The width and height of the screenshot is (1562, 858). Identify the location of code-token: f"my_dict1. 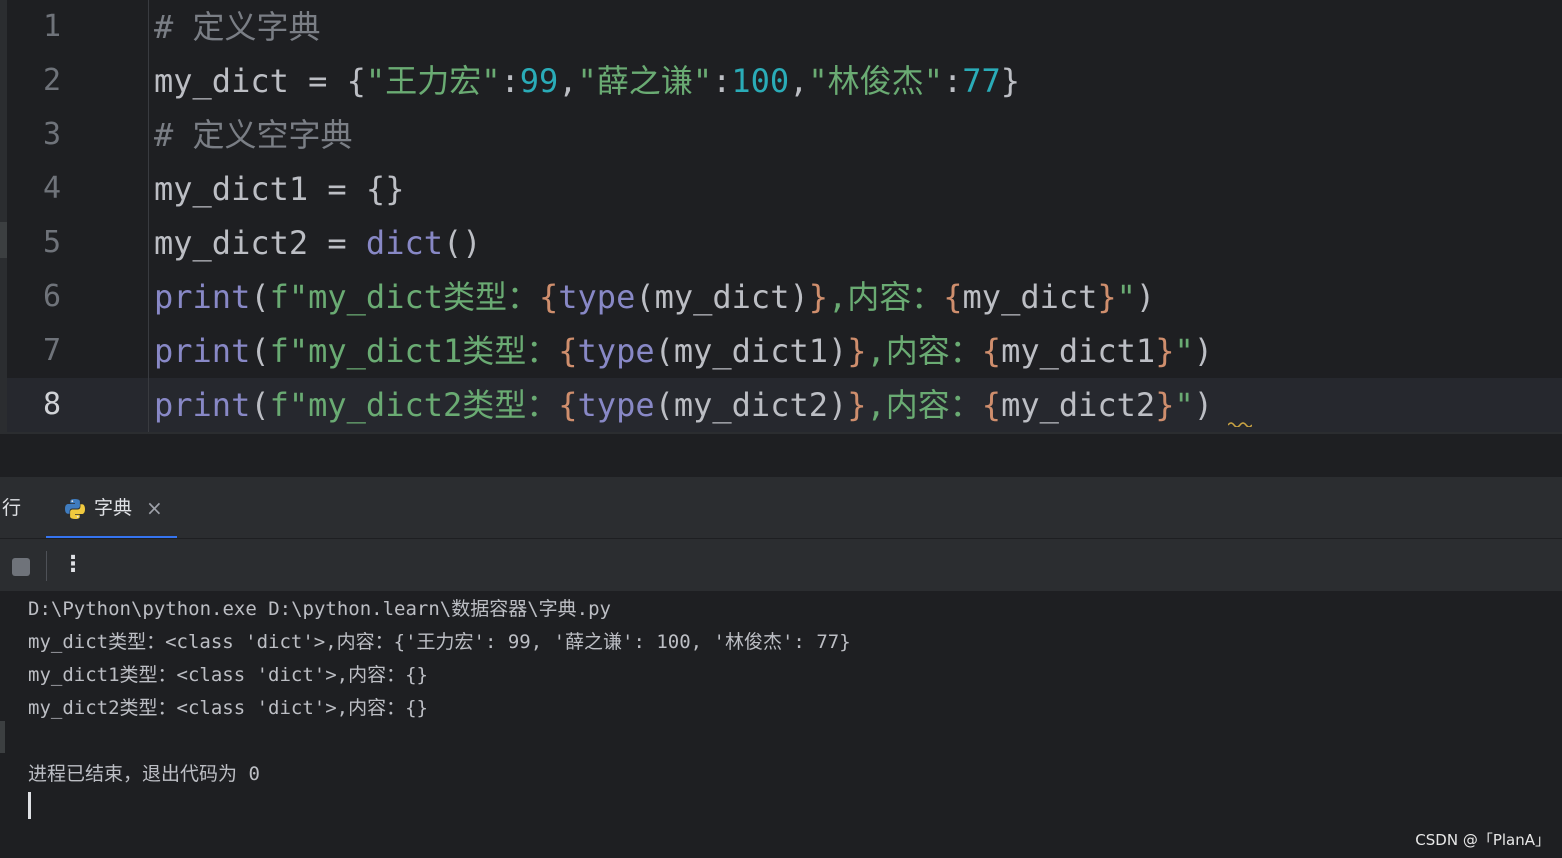
(366, 351).